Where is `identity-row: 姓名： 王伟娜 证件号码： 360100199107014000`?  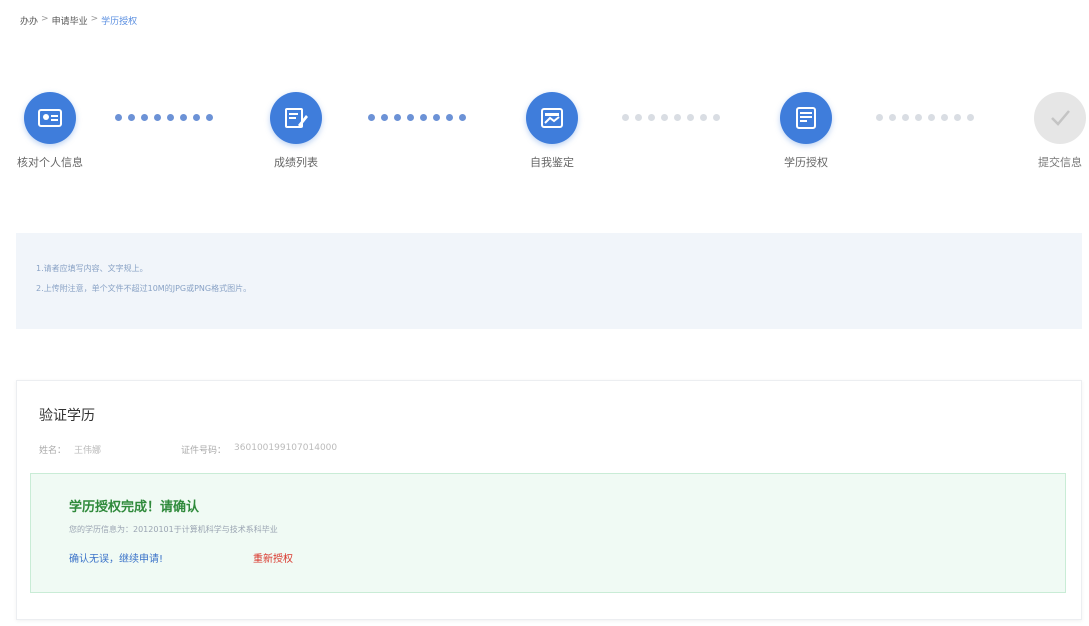 identity-row: 姓名： 王伟娜 证件号码： 360100199107014000 is located at coordinates (188, 449).